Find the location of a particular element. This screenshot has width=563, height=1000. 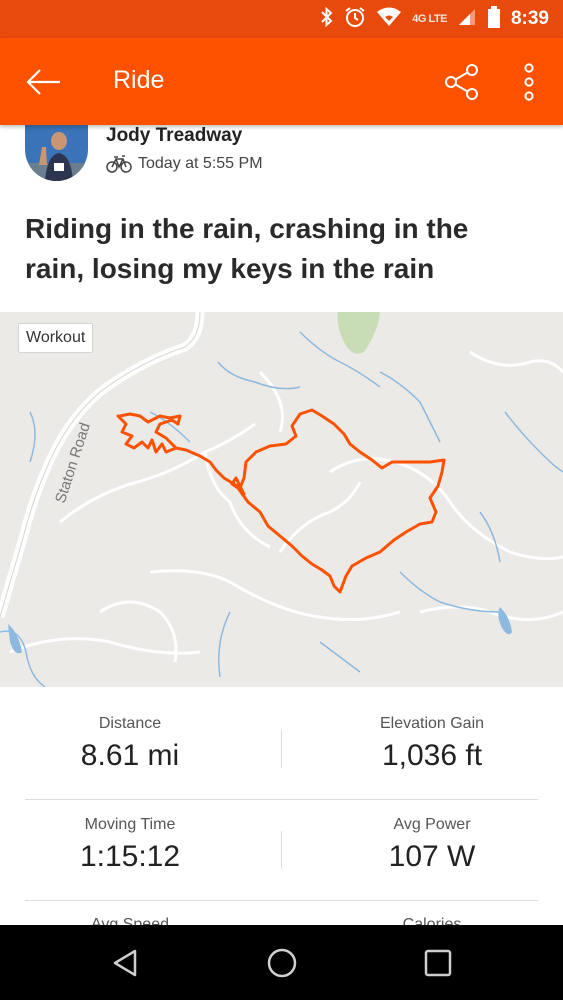

avatar is located at coordinates (56, 153).